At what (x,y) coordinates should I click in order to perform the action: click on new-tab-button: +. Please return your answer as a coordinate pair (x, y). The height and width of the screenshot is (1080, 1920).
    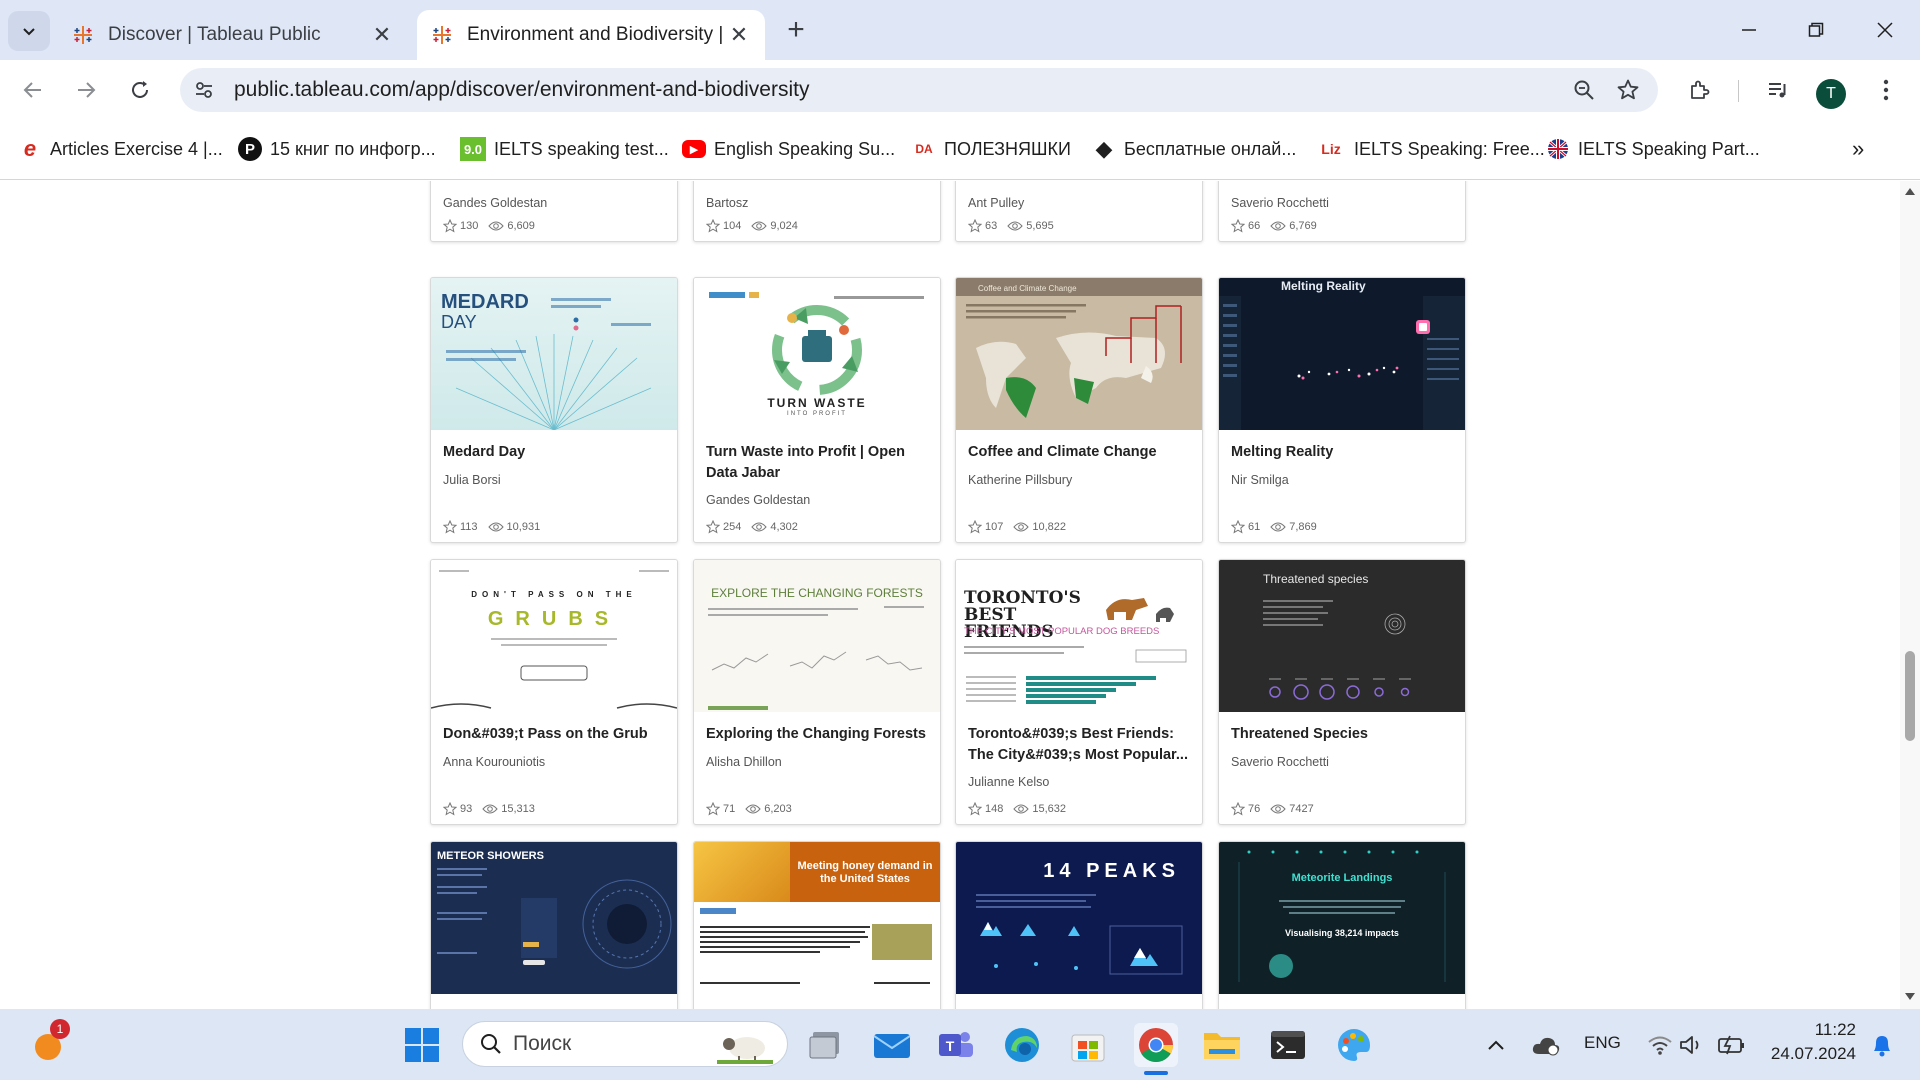
    Looking at the image, I should click on (796, 29).